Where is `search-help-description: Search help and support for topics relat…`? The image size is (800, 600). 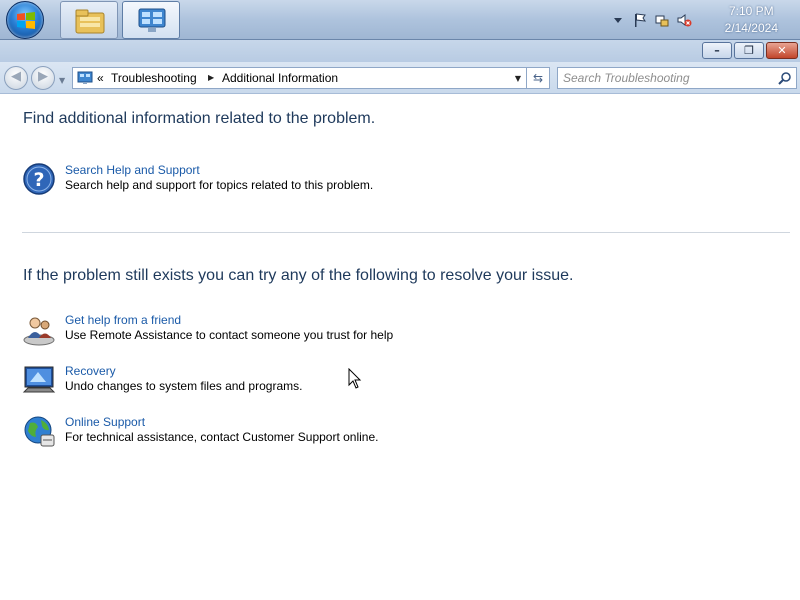 search-help-description: Search help and support for topics relat… is located at coordinates (219, 185).